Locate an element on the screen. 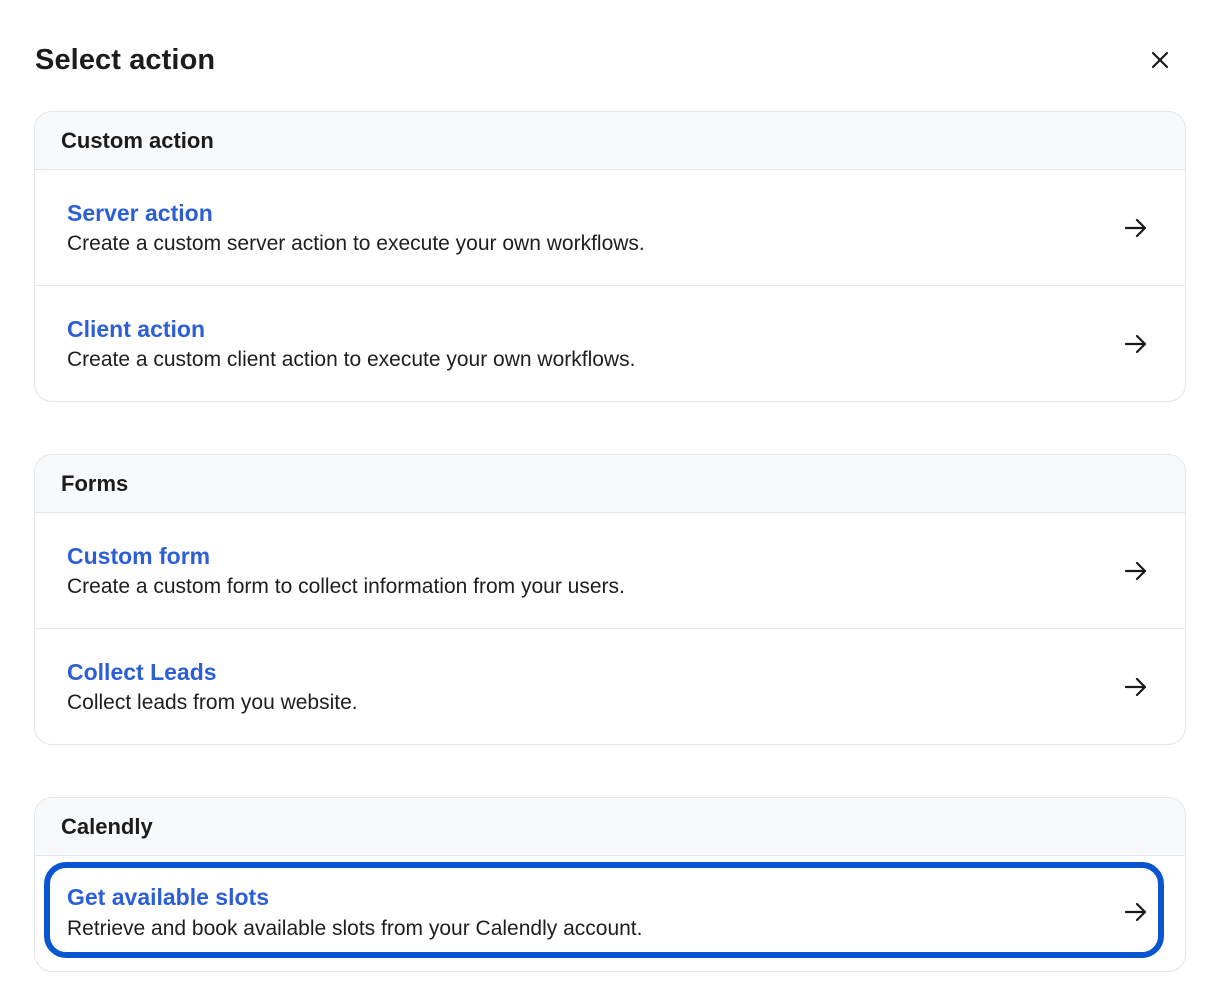 This screenshot has width=1224, height=1004. action-title: Client action is located at coordinates (136, 329).